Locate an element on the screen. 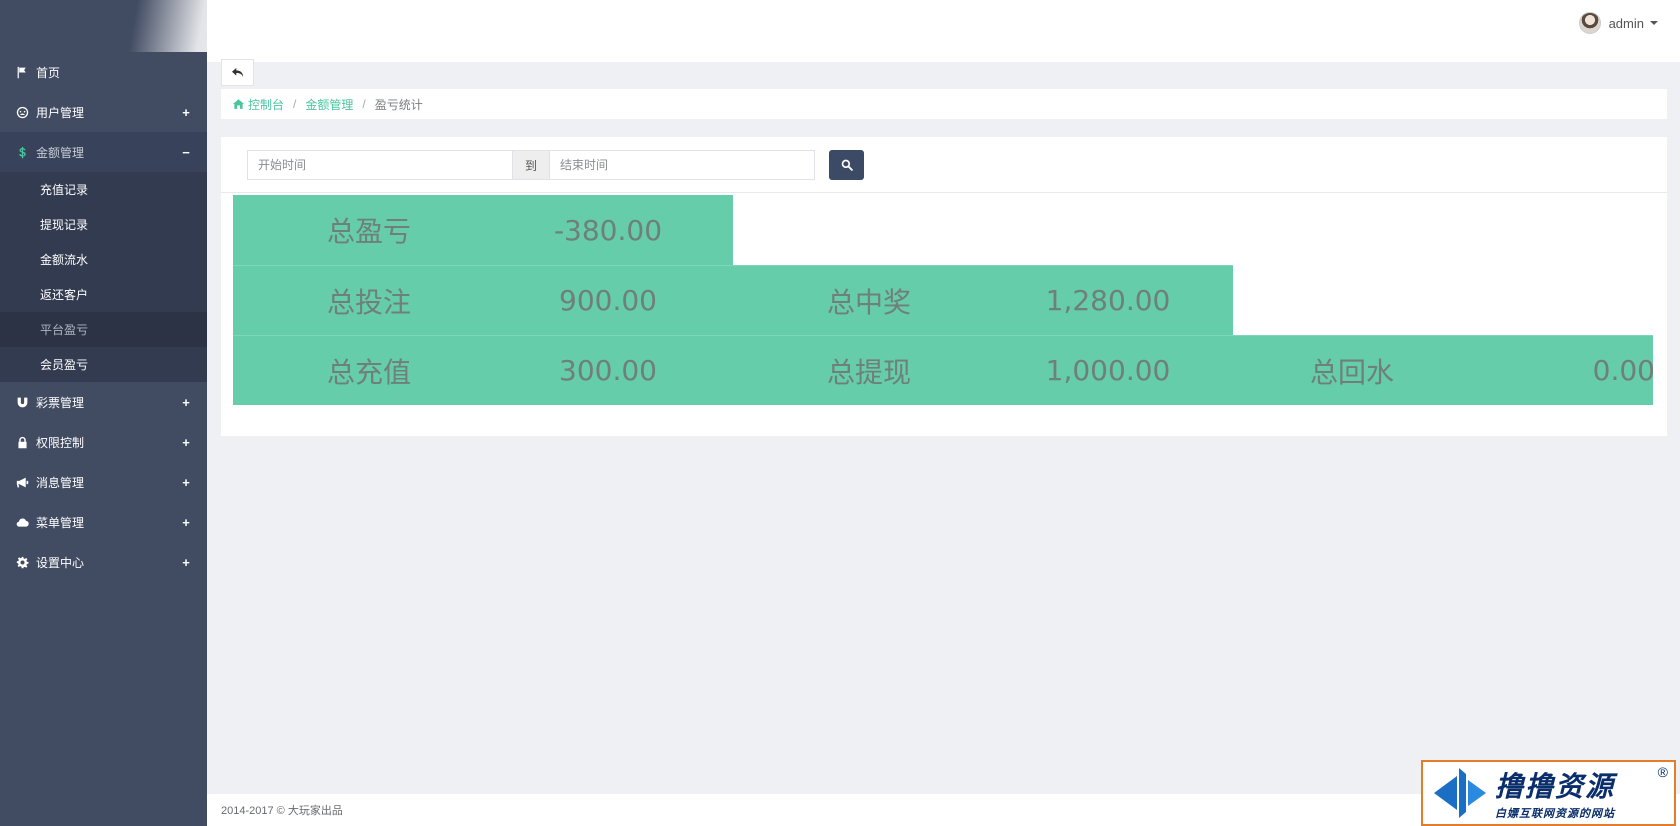 This screenshot has height=826, width=1680. stat-pair: 总盈亏 -380.00 is located at coordinates (483, 230).